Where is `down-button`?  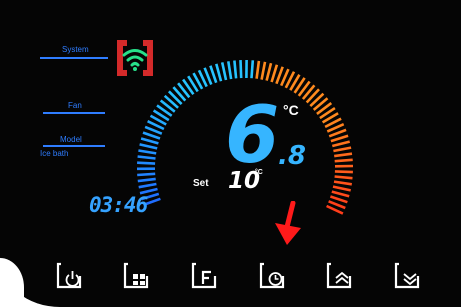
down-button is located at coordinates (407, 276).